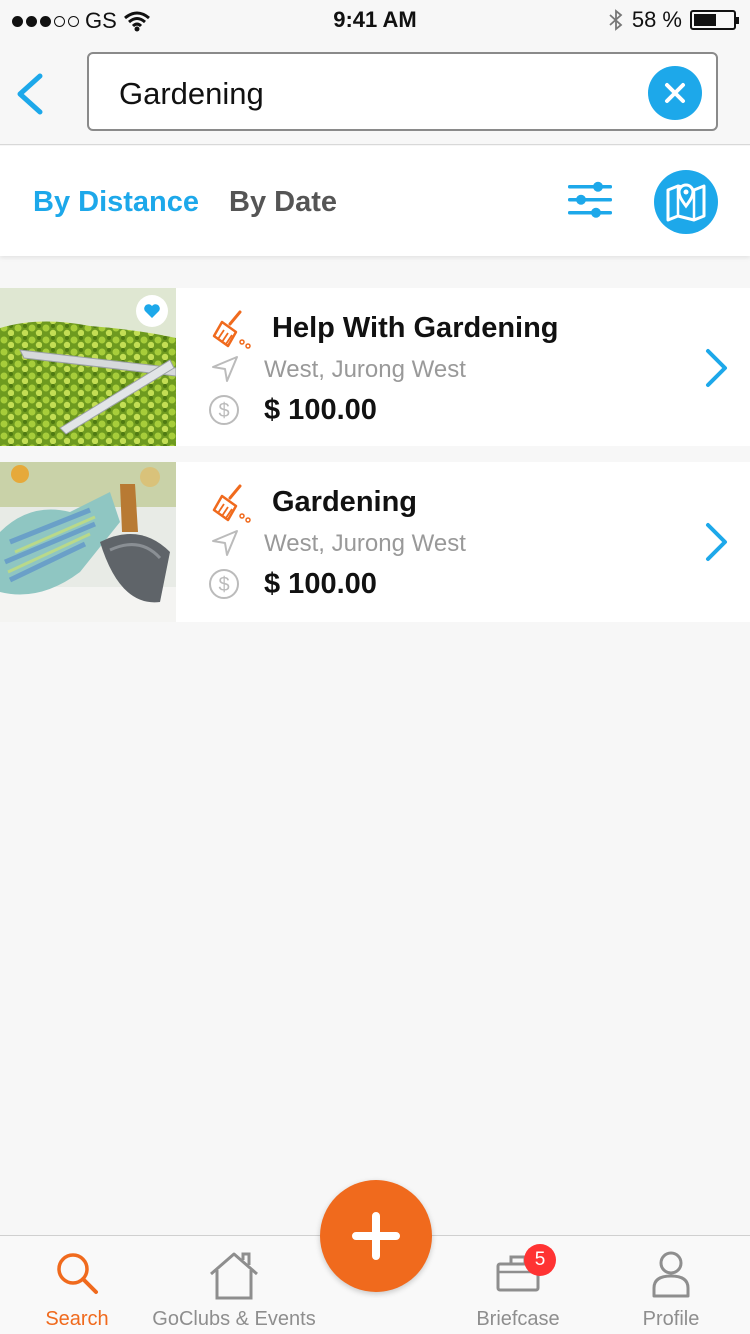 The width and height of the screenshot is (750, 1334). I want to click on search-header: Gardening, so click(375, 92).